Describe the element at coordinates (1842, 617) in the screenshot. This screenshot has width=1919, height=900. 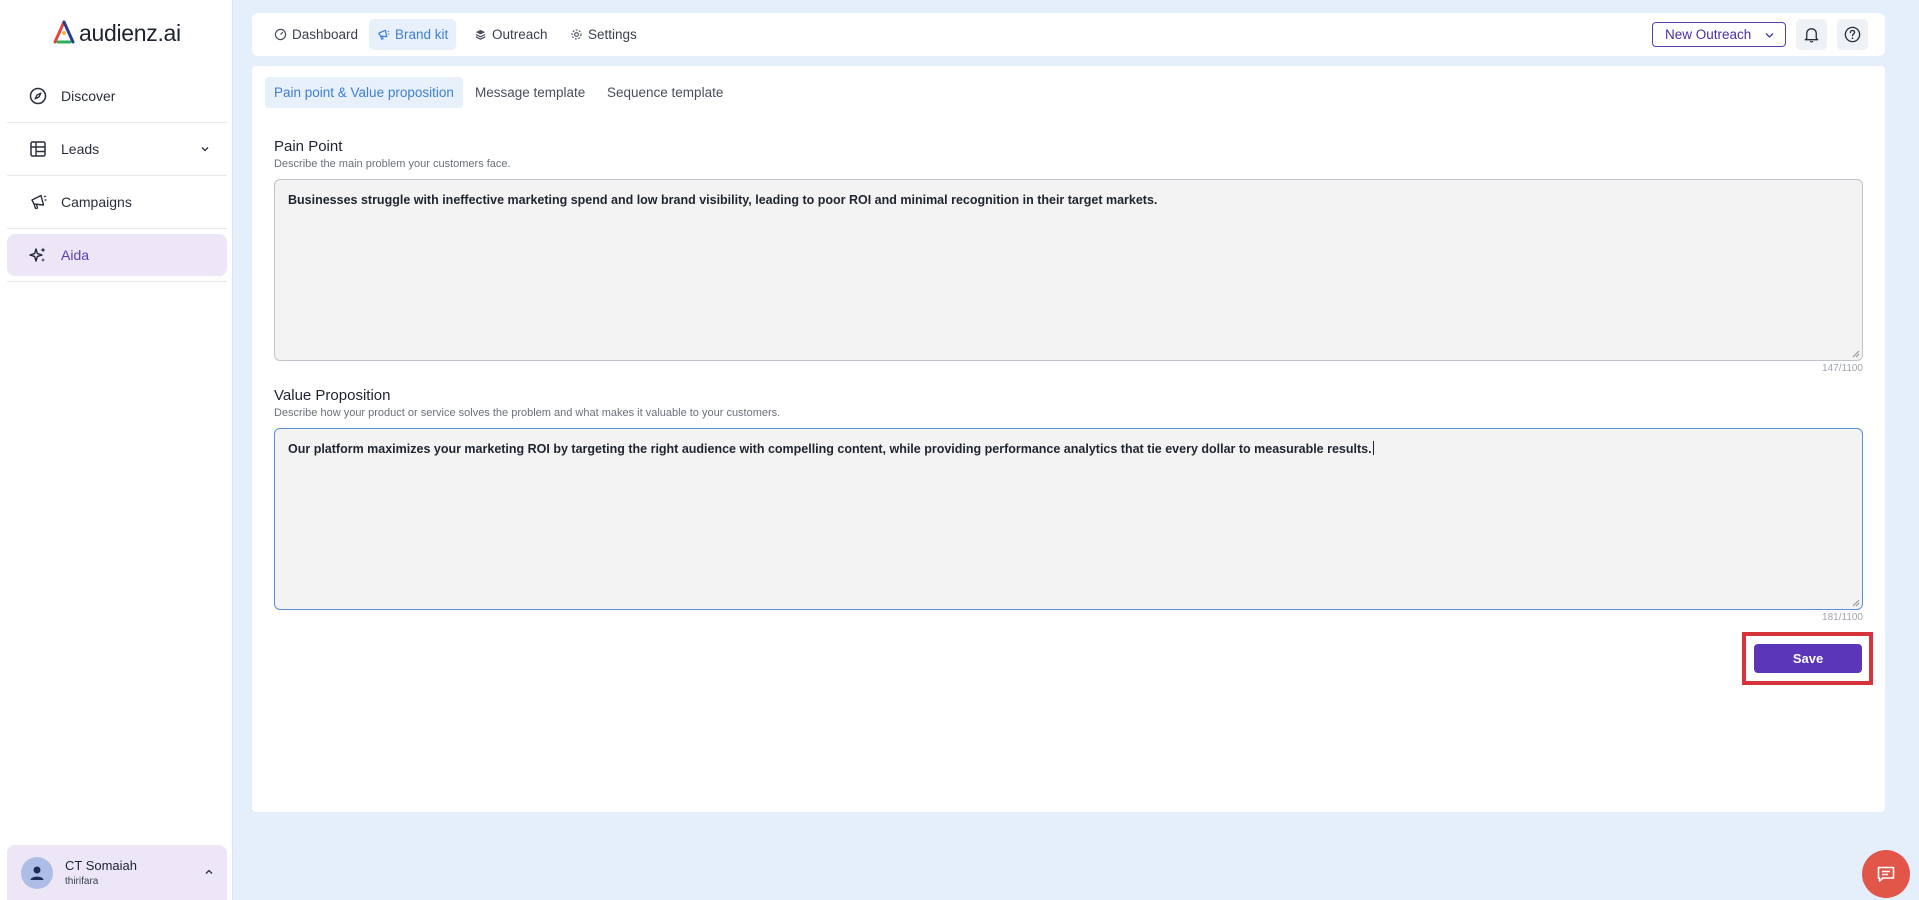
I see `value-proposition-char-counter: 181/1100` at that location.